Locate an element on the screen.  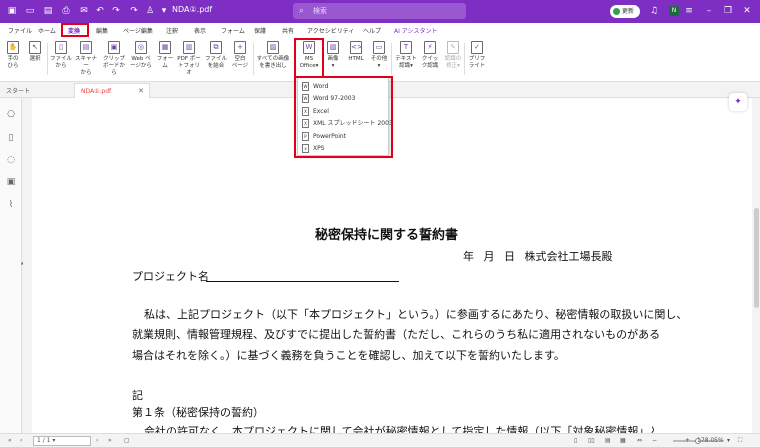
bookmark-icon: ⎔ is located at coordinates (11, 115).